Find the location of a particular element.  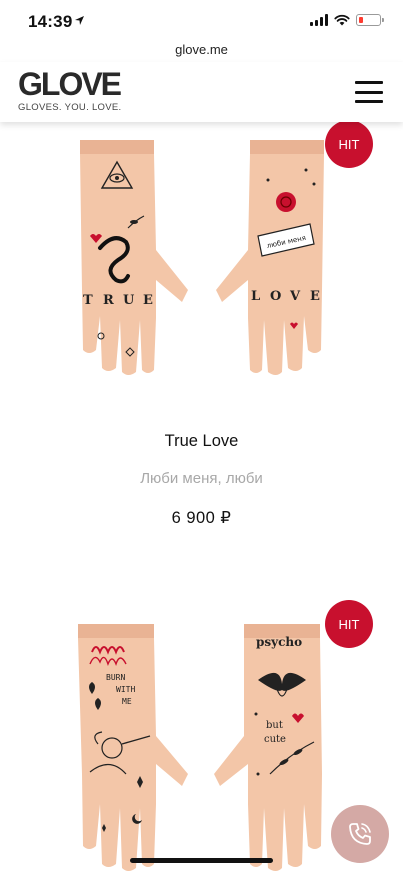

phone-call-icon is located at coordinates (360, 834).